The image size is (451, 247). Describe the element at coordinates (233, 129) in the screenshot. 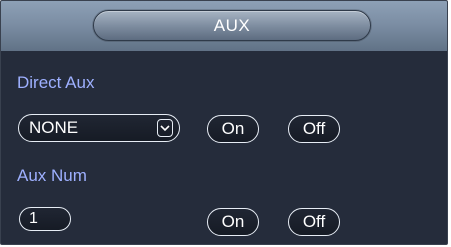

I see `direct-aux-on-button: On` at that location.